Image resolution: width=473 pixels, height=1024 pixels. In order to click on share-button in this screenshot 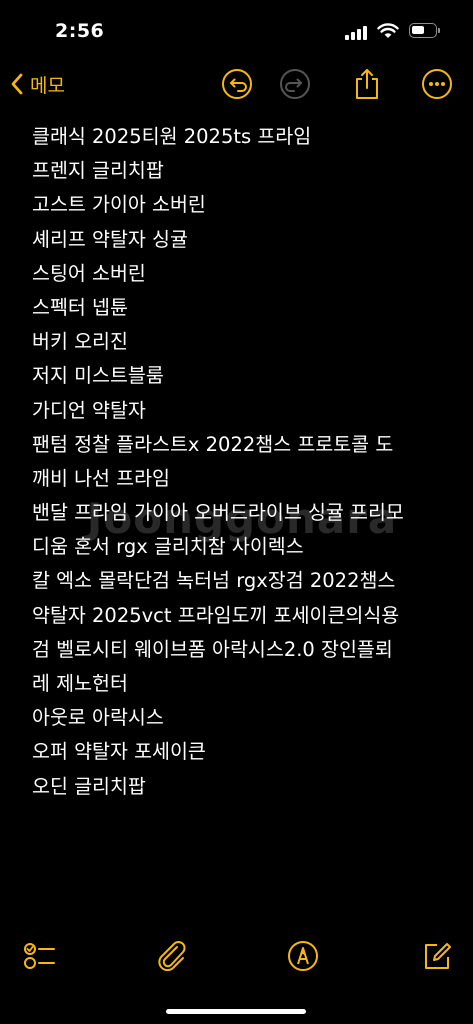, I will do `click(367, 84)`.